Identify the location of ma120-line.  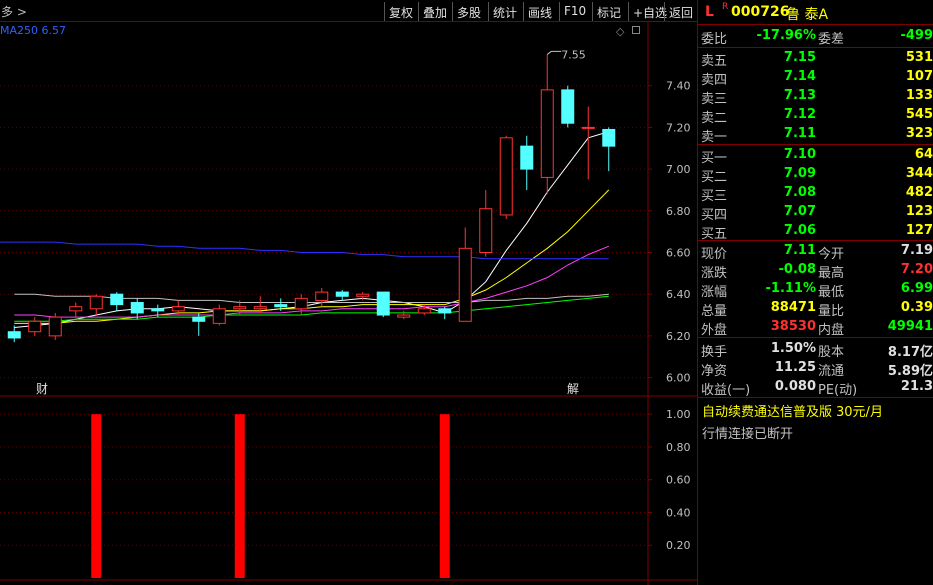
(311, 298).